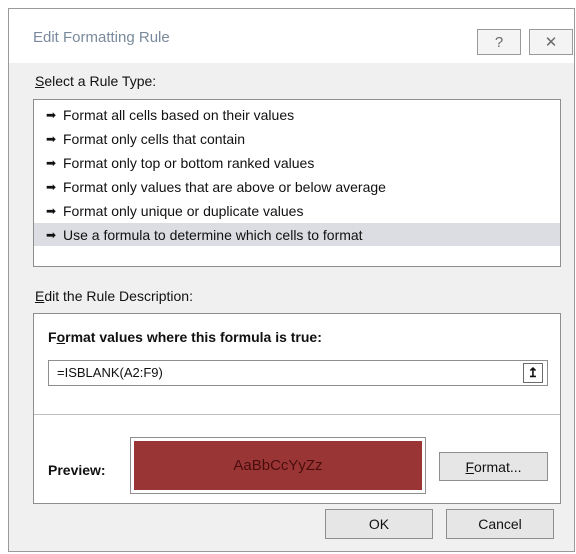  I want to click on collapse-dialog-button: ↥, so click(533, 373).